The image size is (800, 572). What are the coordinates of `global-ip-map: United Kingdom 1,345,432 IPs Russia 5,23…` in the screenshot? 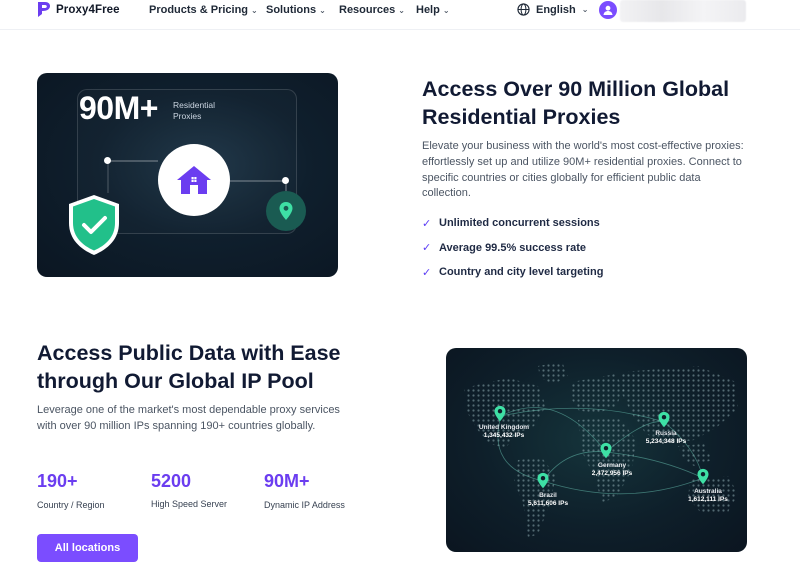 It's located at (596, 450).